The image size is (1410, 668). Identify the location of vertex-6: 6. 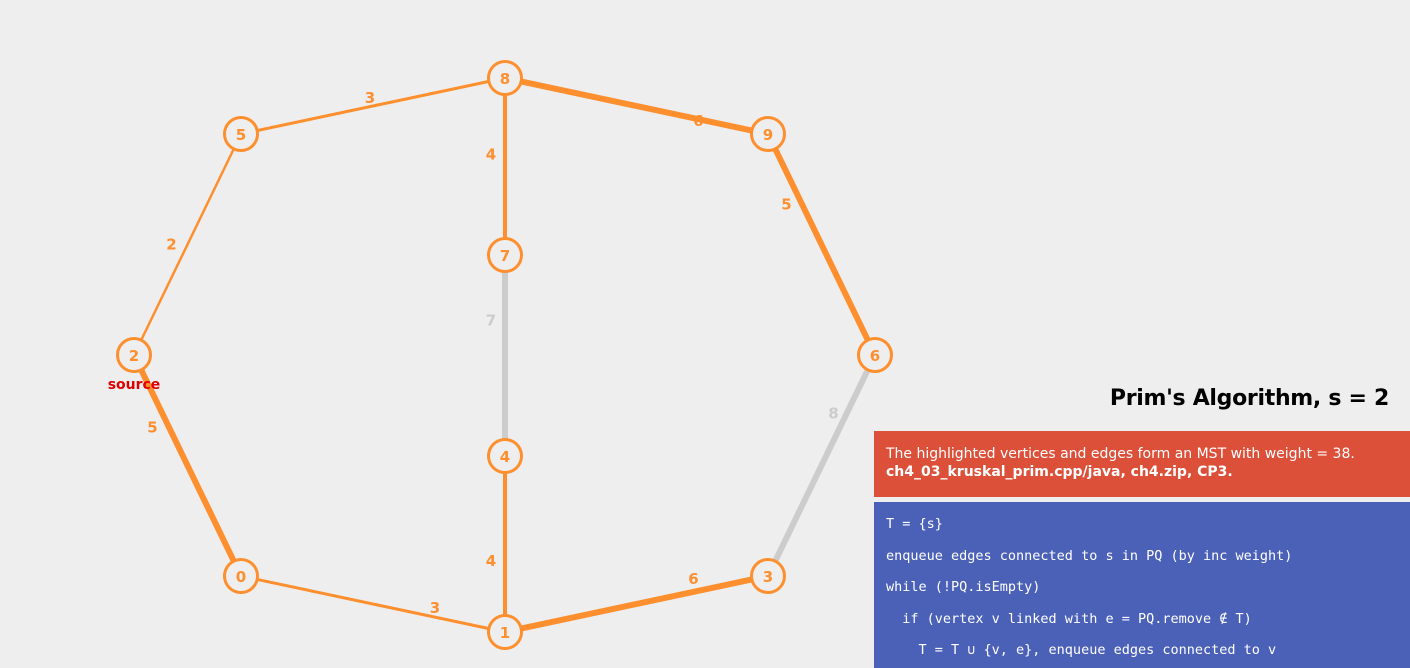
(875, 355).